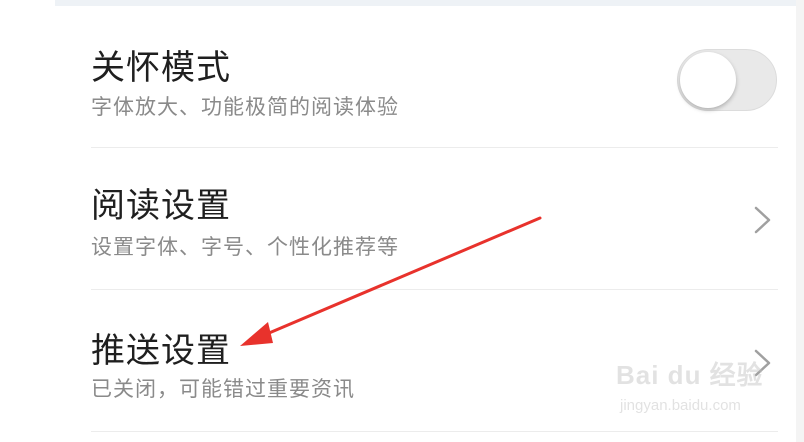 This screenshot has height=442, width=804. Describe the element at coordinates (680, 405) in the screenshot. I see `watermark-url: jingyan.baidu.com` at that location.